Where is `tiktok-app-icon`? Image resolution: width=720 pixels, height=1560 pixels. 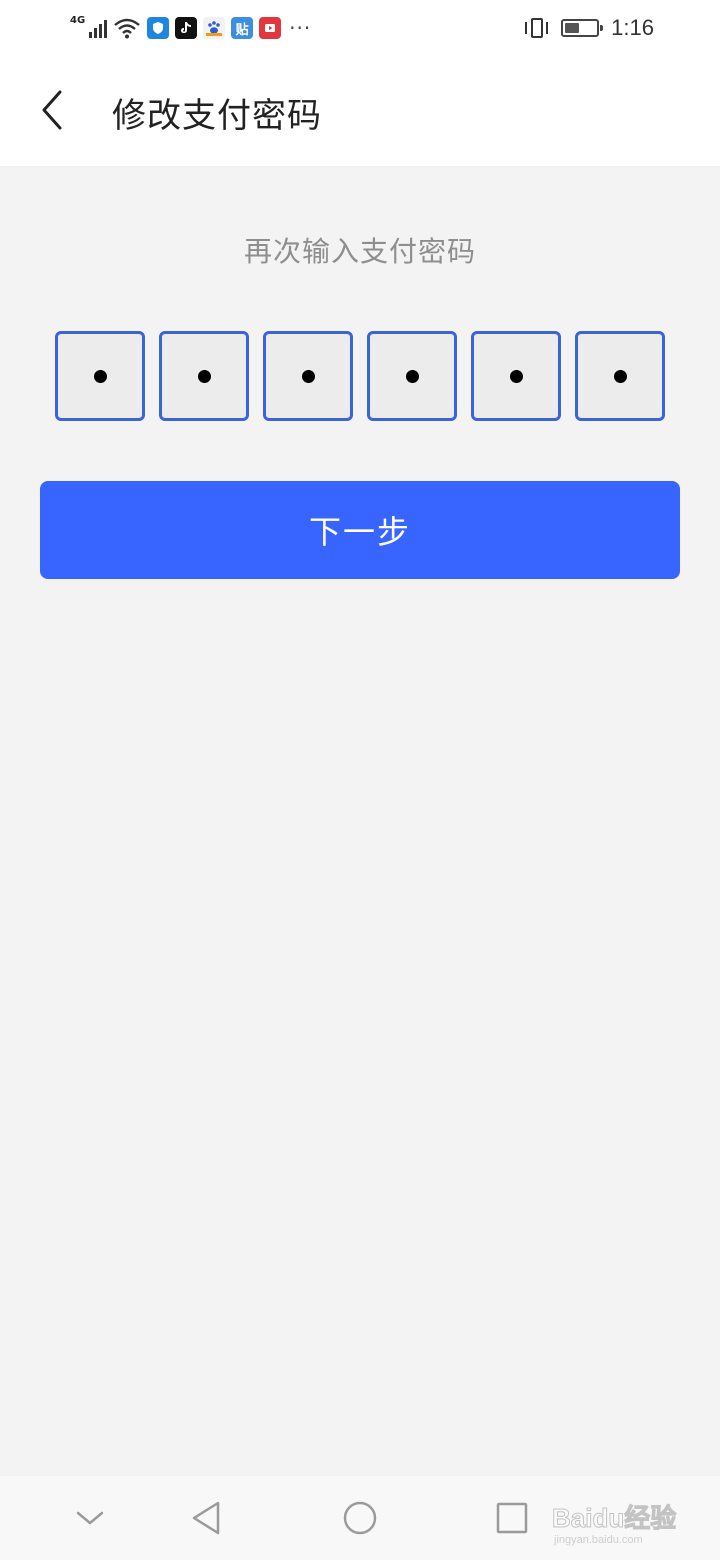 tiktok-app-icon is located at coordinates (186, 28).